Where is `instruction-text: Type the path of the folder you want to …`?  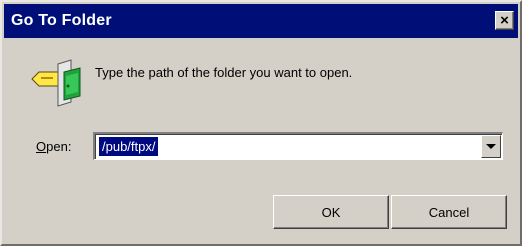
instruction-text: Type the path of the folder you want to … is located at coordinates (224, 72).